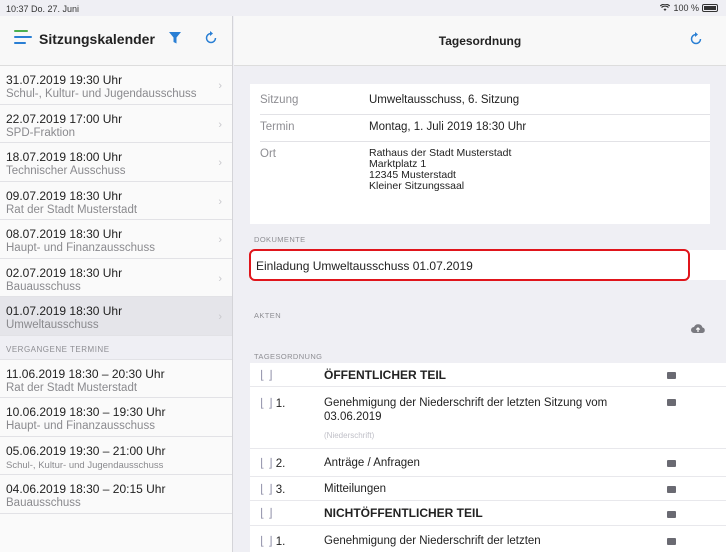 The height and width of the screenshot is (552, 726). What do you see at coordinates (469, 265) in the screenshot?
I see `highlight-box` at bounding box center [469, 265].